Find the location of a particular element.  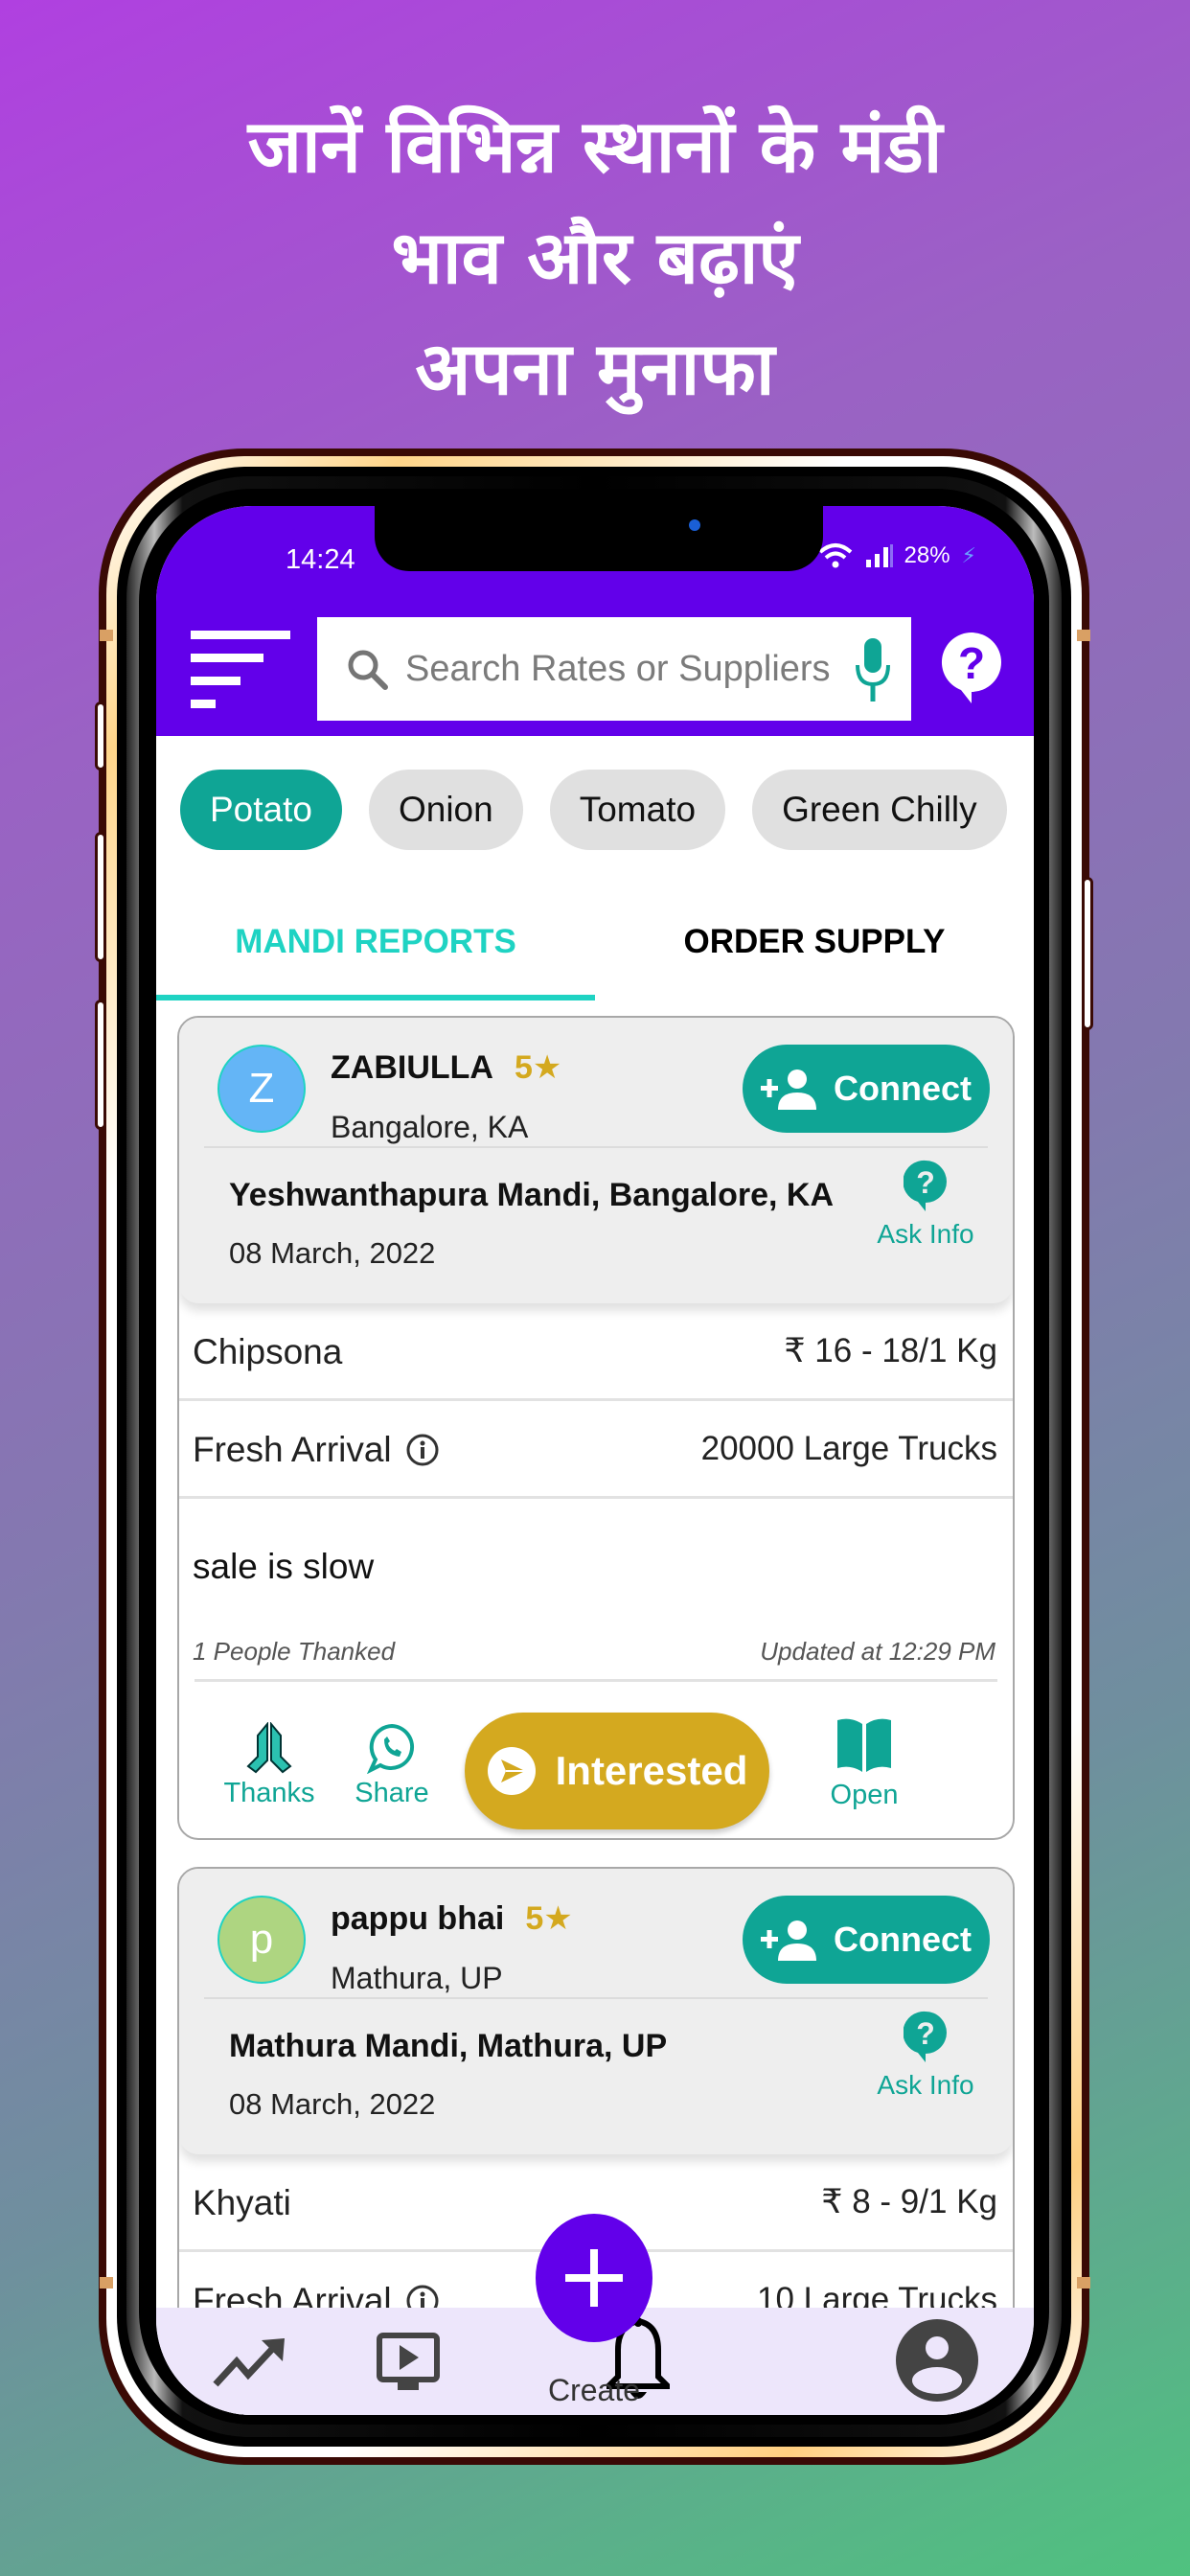

search-placeholder: Search Rates or Suppliers is located at coordinates (618, 668).